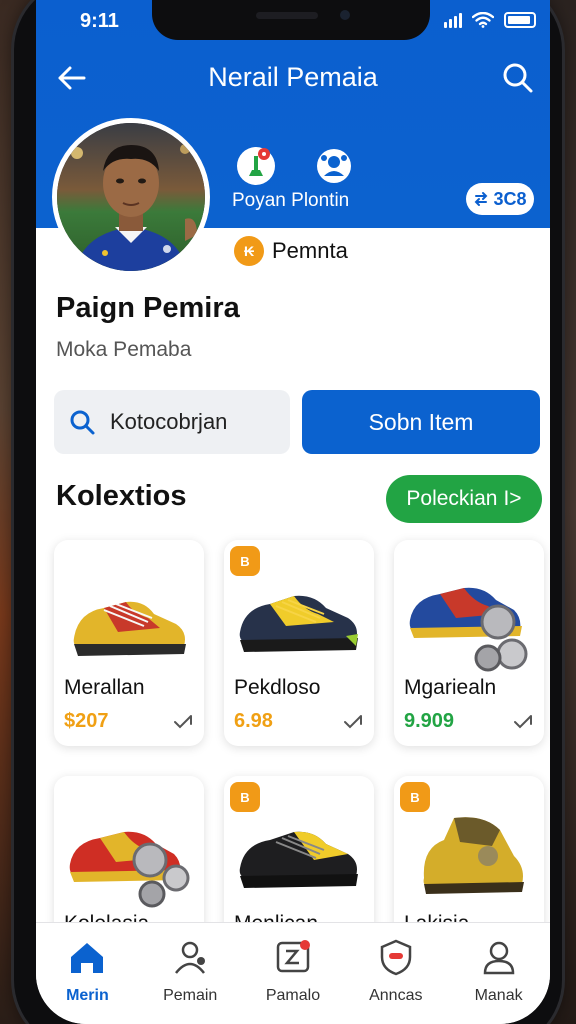 The width and height of the screenshot is (576, 1024). I want to click on tab-home: Merin, so click(87, 973).